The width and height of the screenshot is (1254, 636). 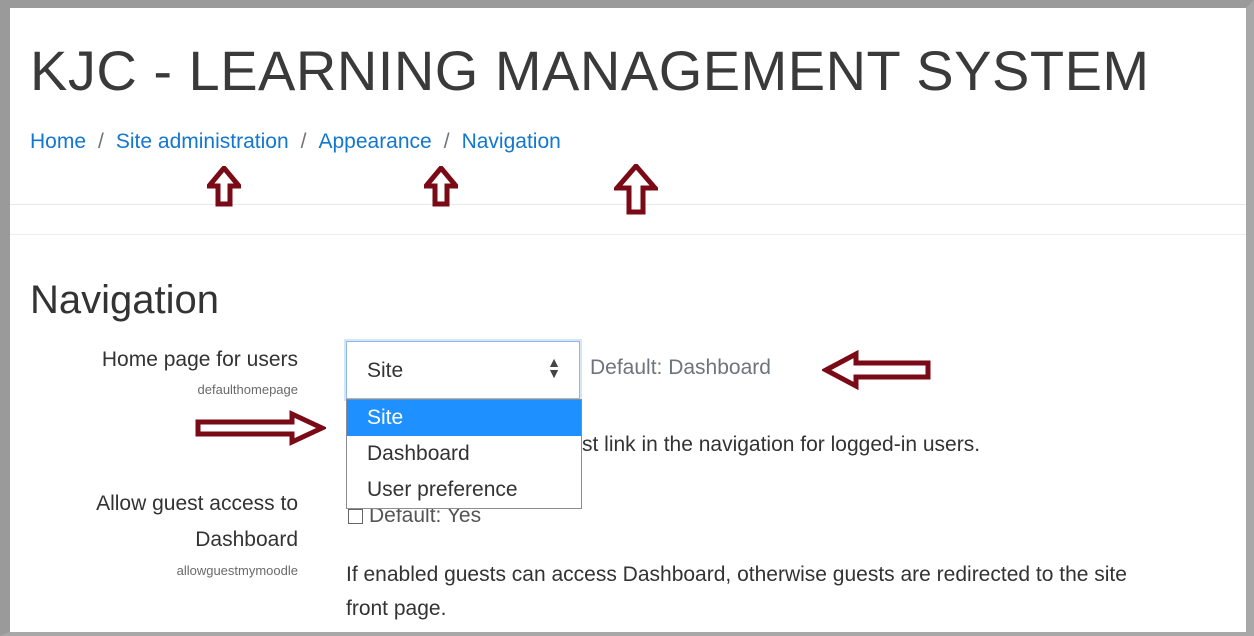 What do you see at coordinates (246, 539) in the screenshot?
I see `guest-label-line2: Dashboard` at bounding box center [246, 539].